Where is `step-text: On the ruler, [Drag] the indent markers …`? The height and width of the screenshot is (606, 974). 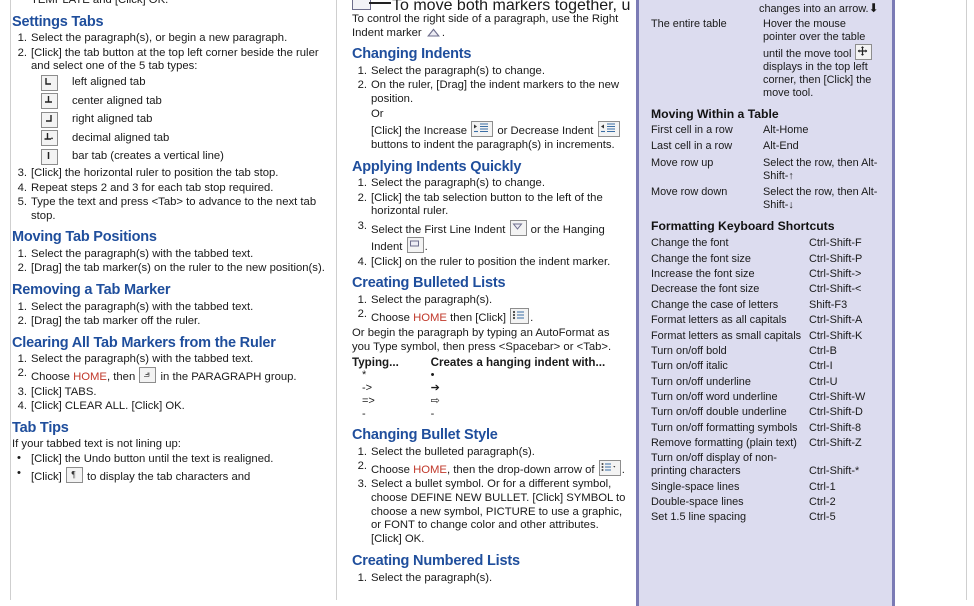 step-text: On the ruler, [Drag] the indent markers … is located at coordinates (495, 92).